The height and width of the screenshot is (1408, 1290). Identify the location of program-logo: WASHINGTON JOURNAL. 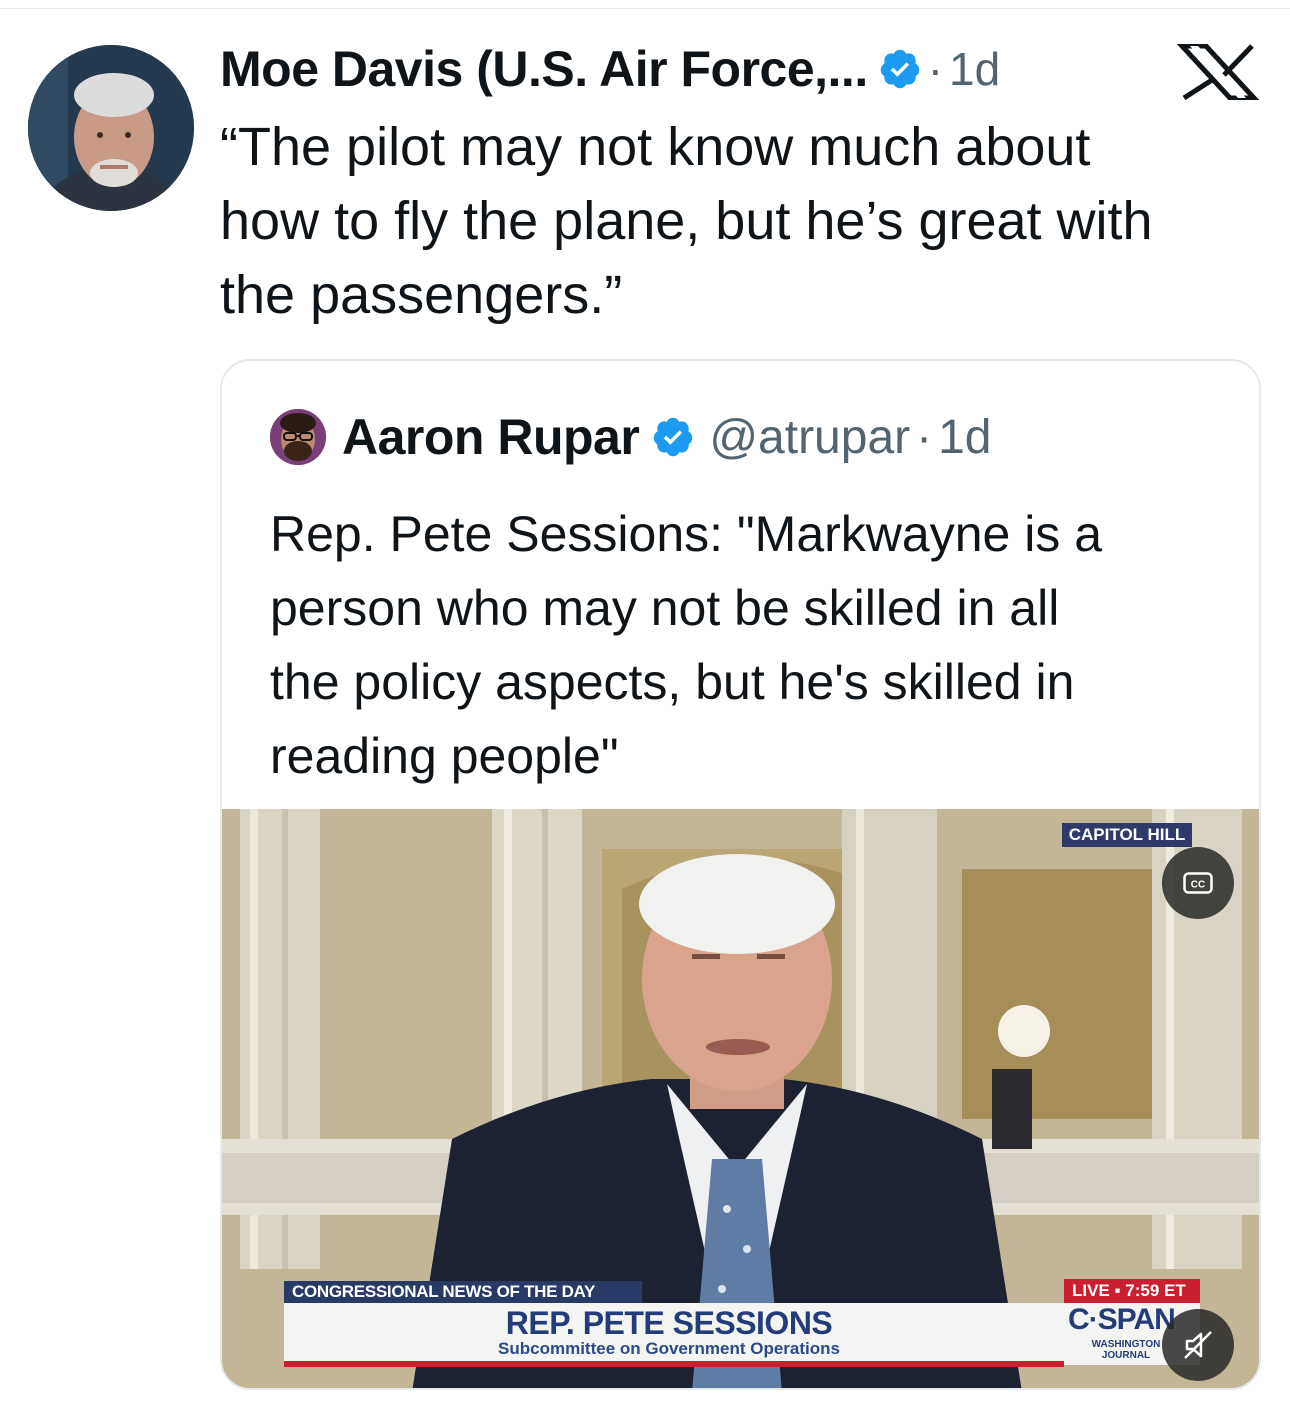
(1126, 1350).